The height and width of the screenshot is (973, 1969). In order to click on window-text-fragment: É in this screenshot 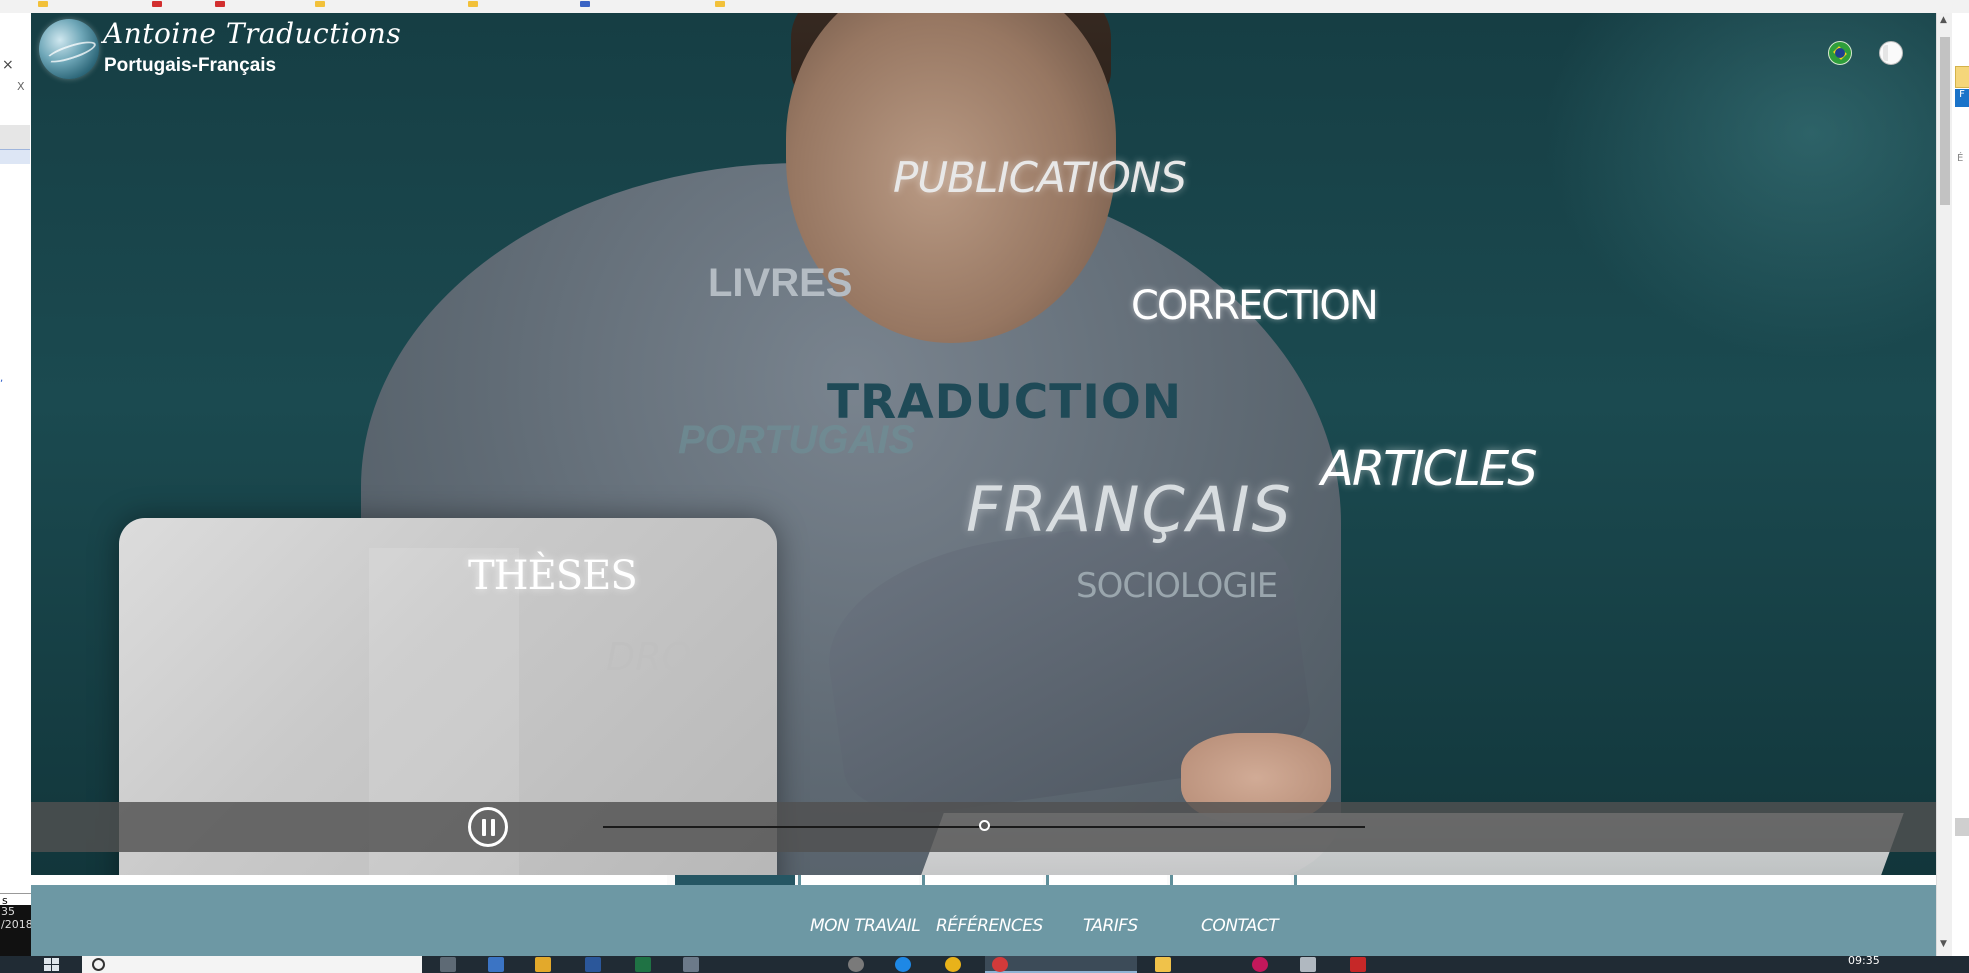, I will do `click(1960, 158)`.